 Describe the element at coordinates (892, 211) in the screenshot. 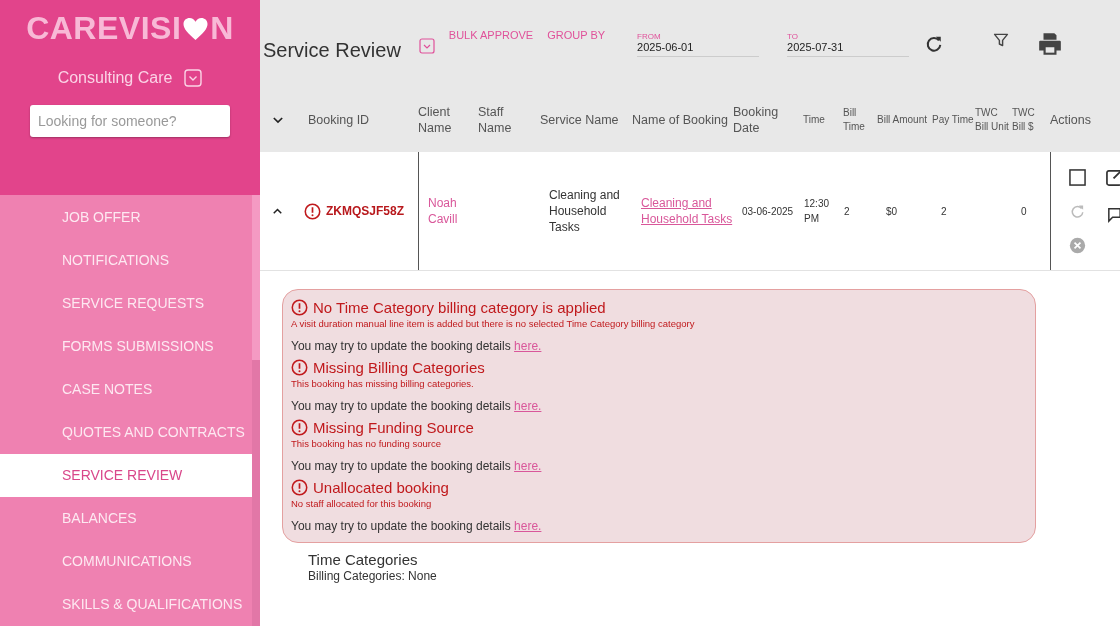

I see `table-cell-text: $0` at that location.